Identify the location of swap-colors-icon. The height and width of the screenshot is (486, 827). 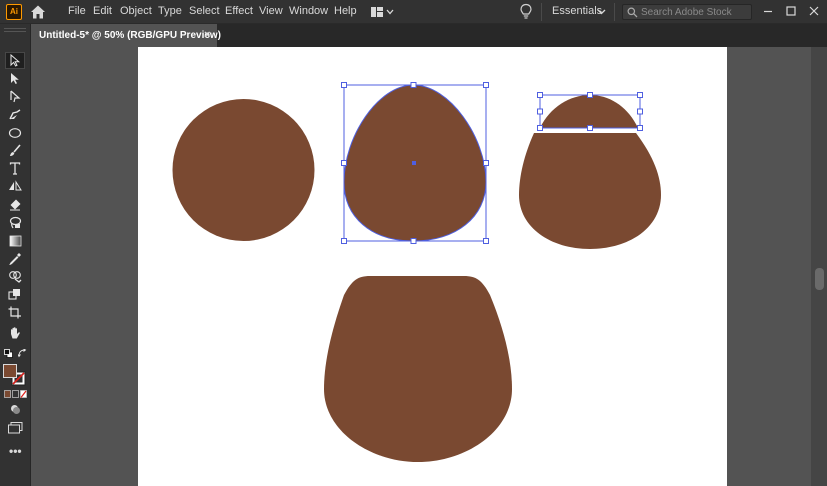
(22, 353).